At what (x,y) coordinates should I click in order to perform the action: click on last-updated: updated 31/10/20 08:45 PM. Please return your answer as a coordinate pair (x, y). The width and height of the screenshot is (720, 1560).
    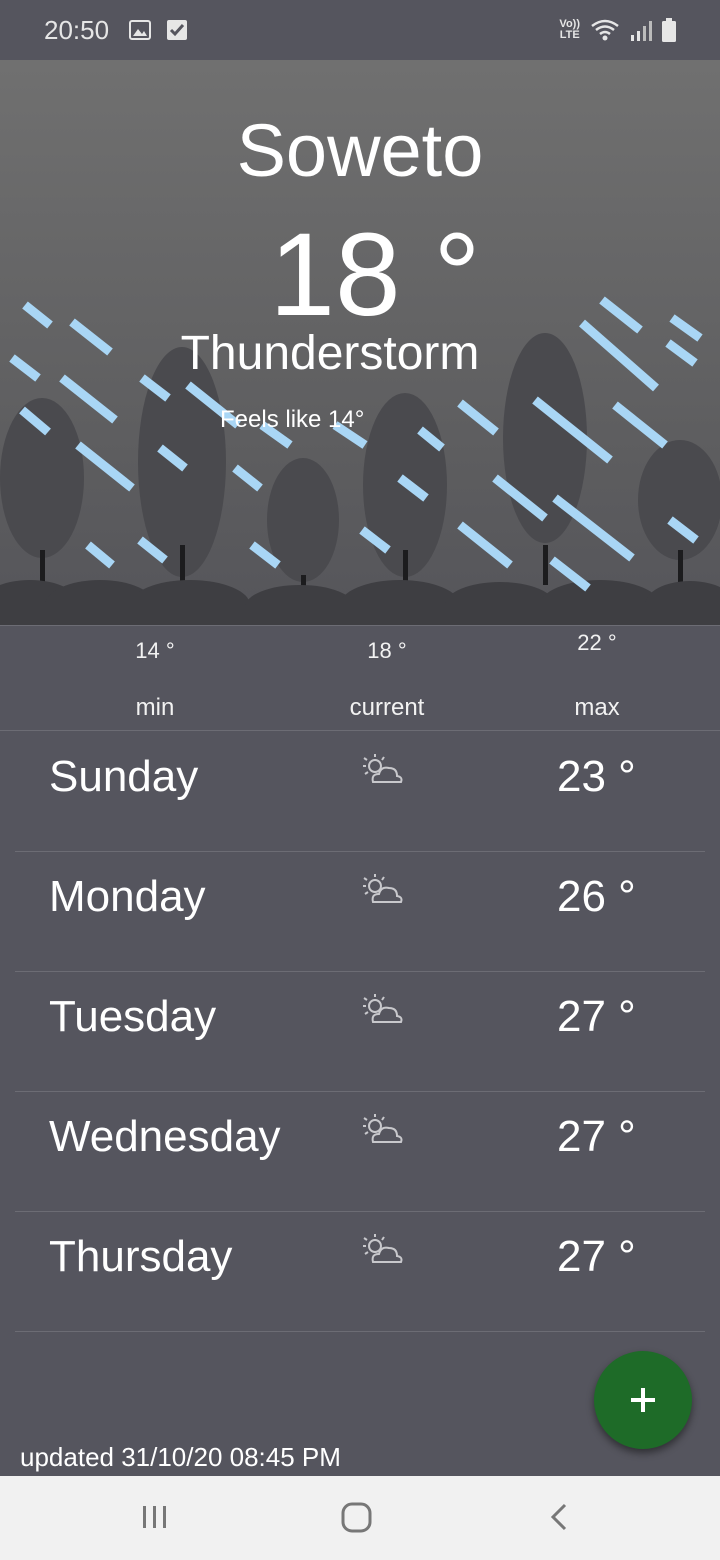
    Looking at the image, I should click on (180, 1457).